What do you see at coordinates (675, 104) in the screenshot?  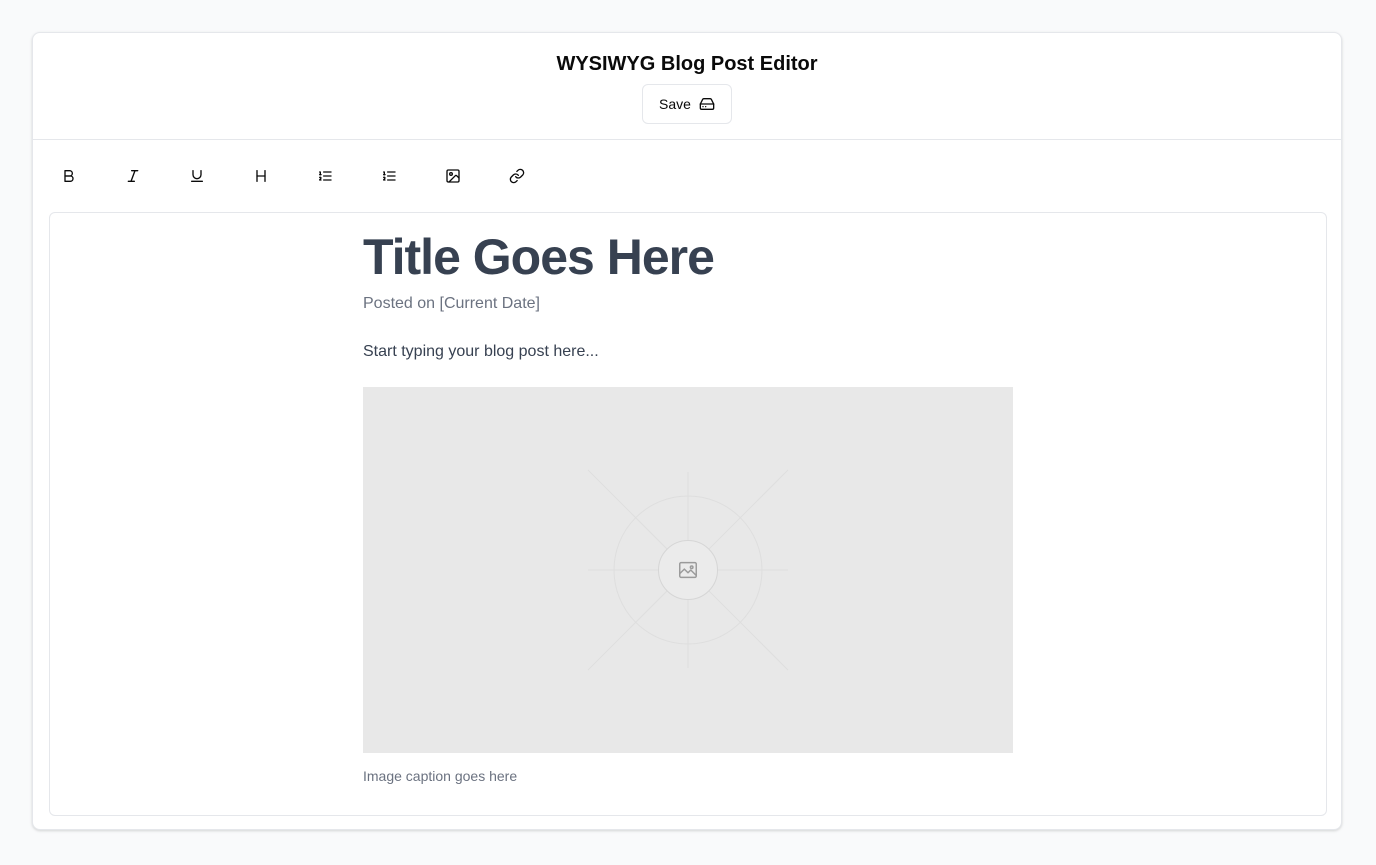 I see `save-button-label: Save` at bounding box center [675, 104].